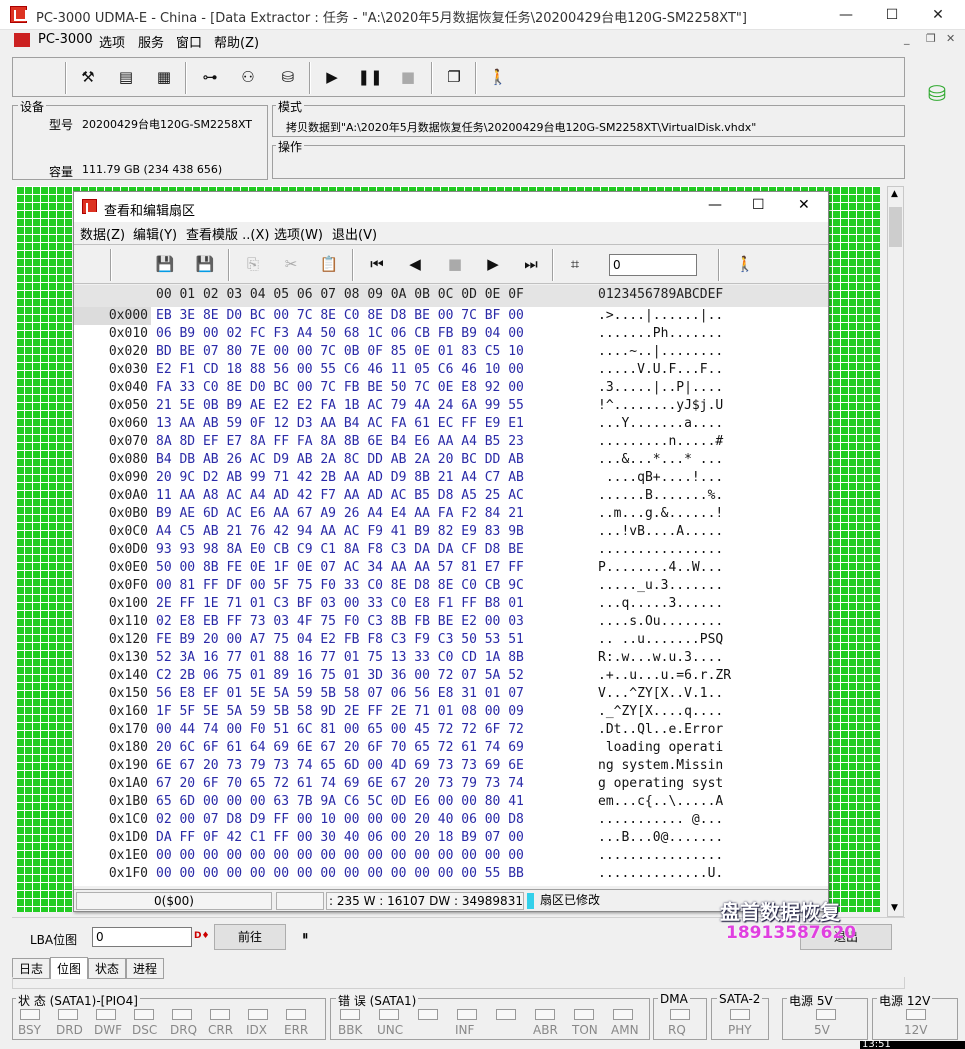 The image size is (965, 1049). What do you see at coordinates (354, 233) in the screenshot?
I see `editor-menu-exit: 退出(V)` at bounding box center [354, 233].